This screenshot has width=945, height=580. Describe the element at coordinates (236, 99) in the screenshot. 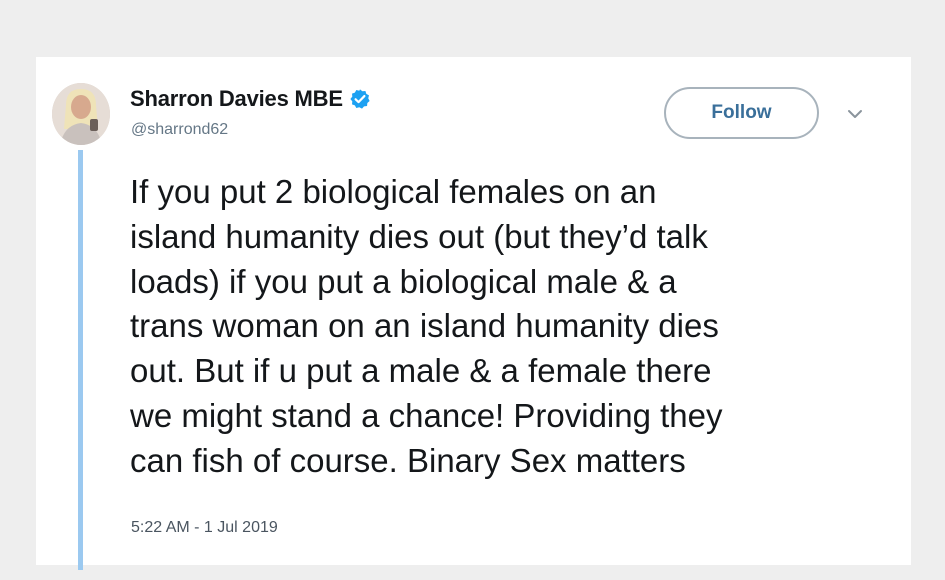

I see `author-name: Sharron Davies MBE` at that location.